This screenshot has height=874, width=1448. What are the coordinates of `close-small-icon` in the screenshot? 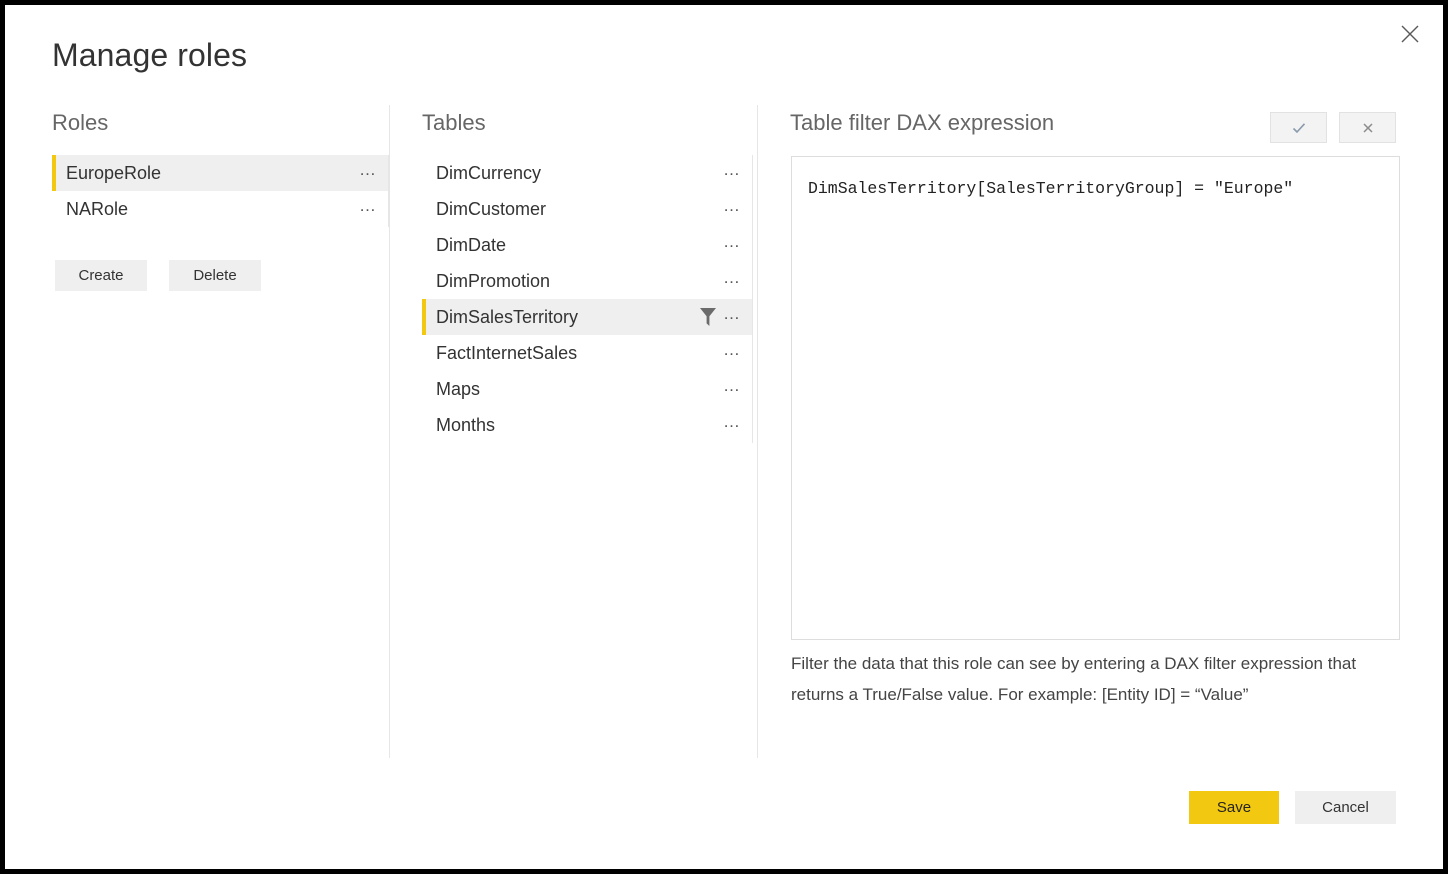 It's located at (1368, 128).